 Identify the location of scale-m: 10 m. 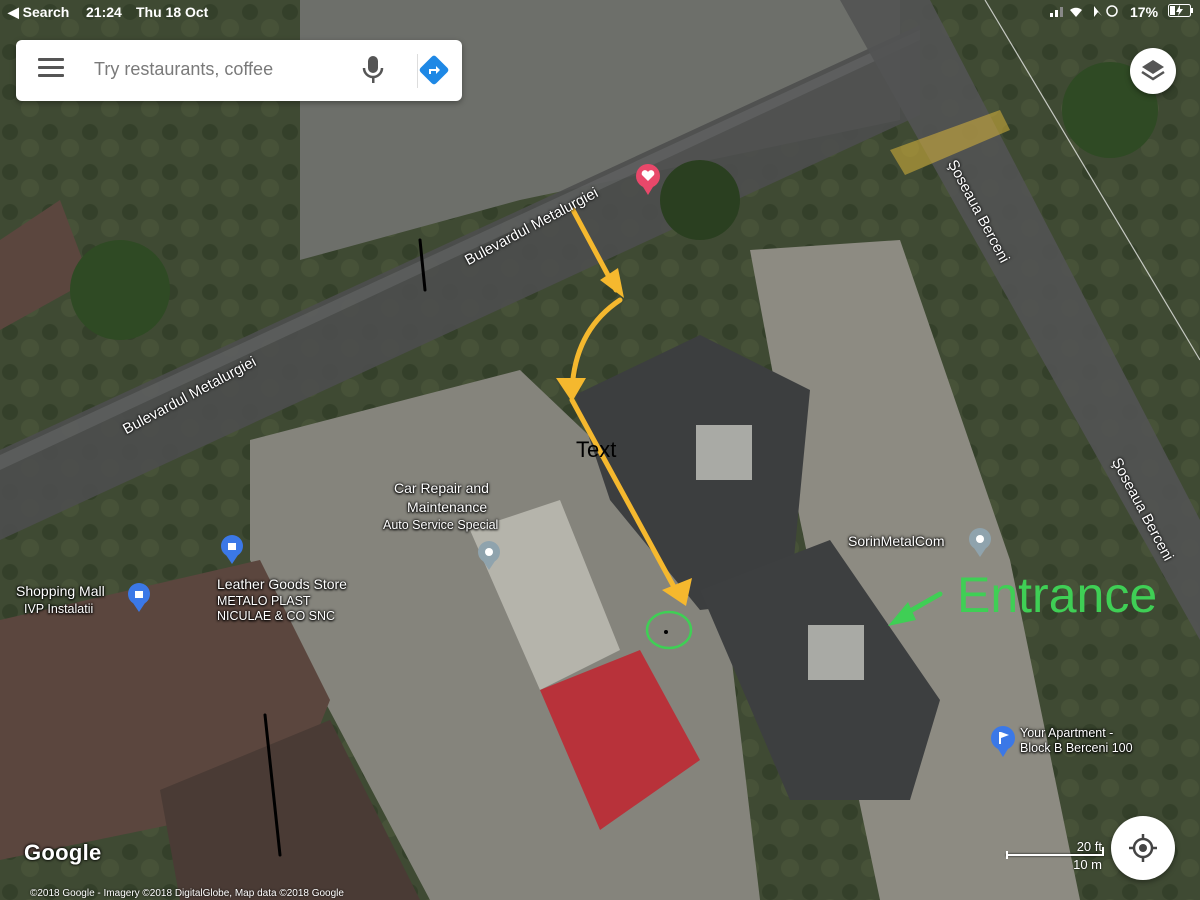
(1087, 864).